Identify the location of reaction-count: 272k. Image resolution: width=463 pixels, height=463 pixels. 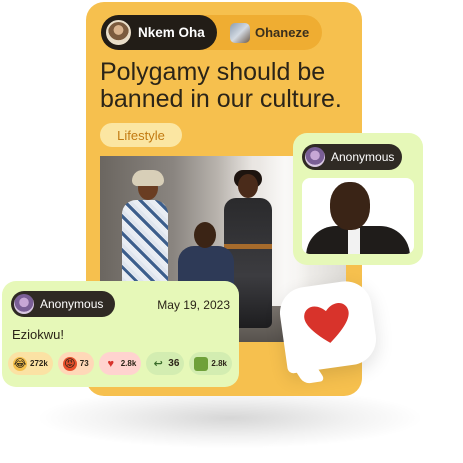
(39, 363).